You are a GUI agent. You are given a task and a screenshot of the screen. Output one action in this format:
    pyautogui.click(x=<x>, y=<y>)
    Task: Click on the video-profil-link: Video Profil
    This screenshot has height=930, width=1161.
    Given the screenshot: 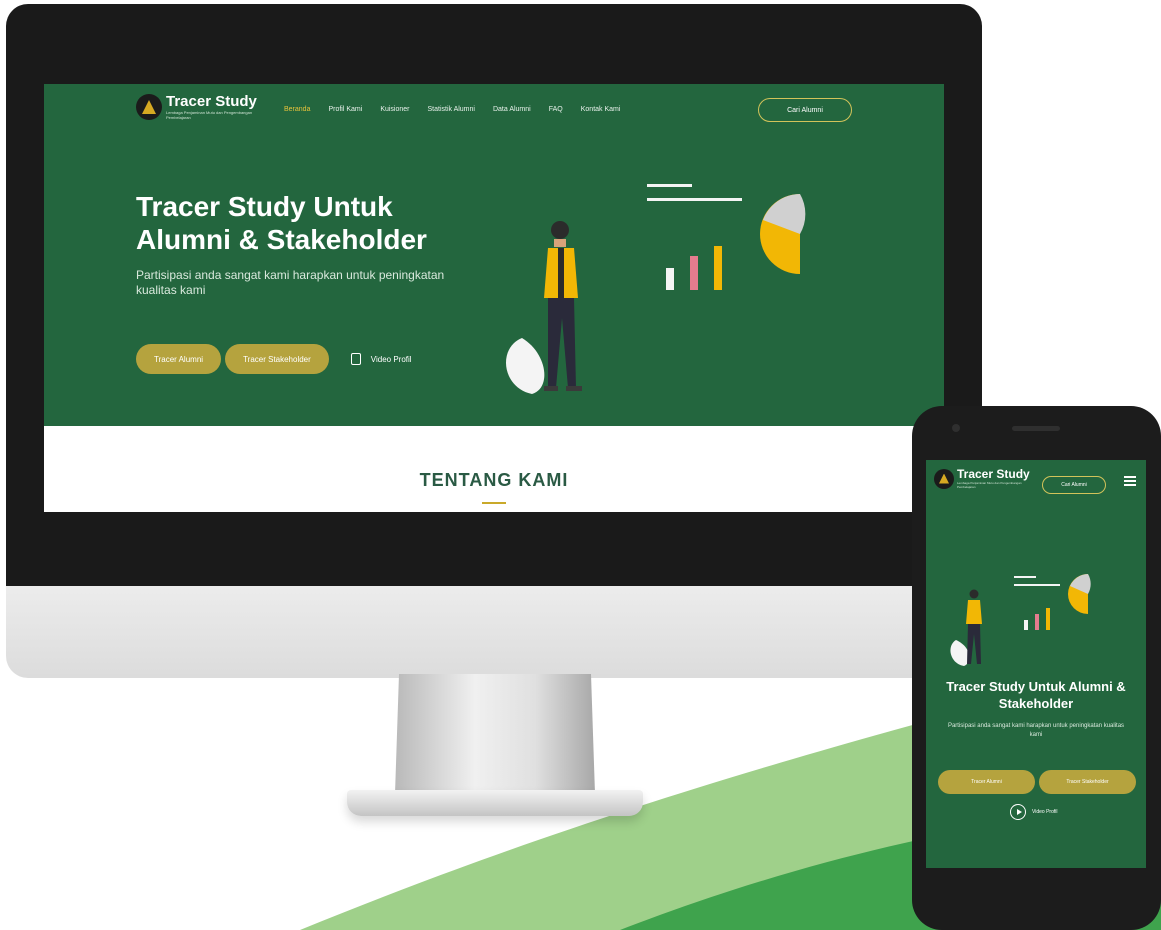 What is the action you would take?
    pyautogui.click(x=381, y=359)
    